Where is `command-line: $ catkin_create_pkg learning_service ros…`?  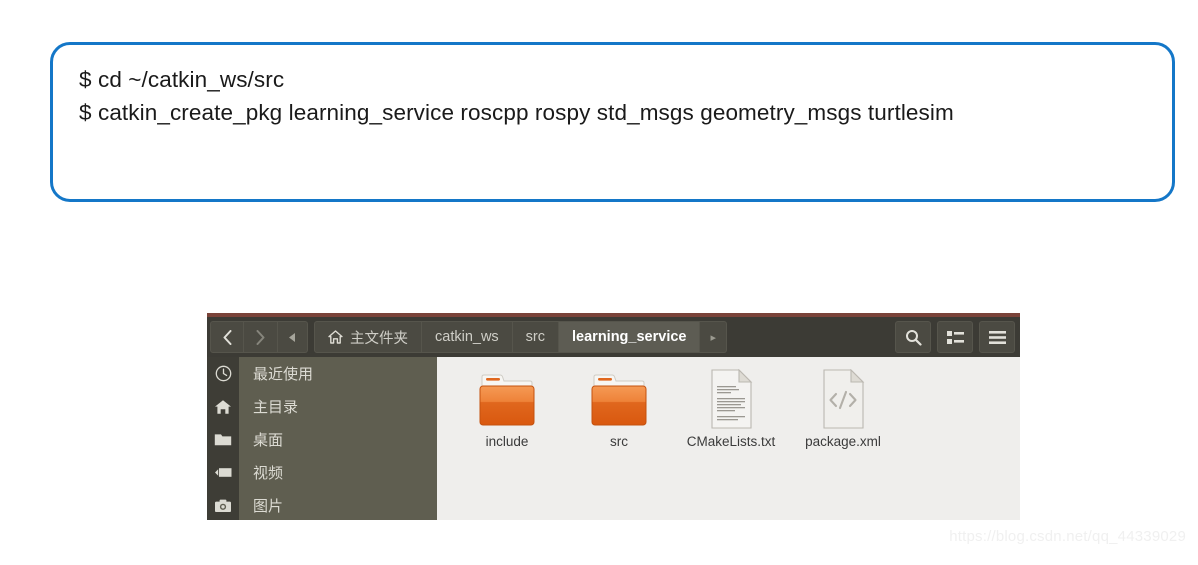
command-line: $ catkin_create_pkg learning_service ros… is located at coordinates (516, 112).